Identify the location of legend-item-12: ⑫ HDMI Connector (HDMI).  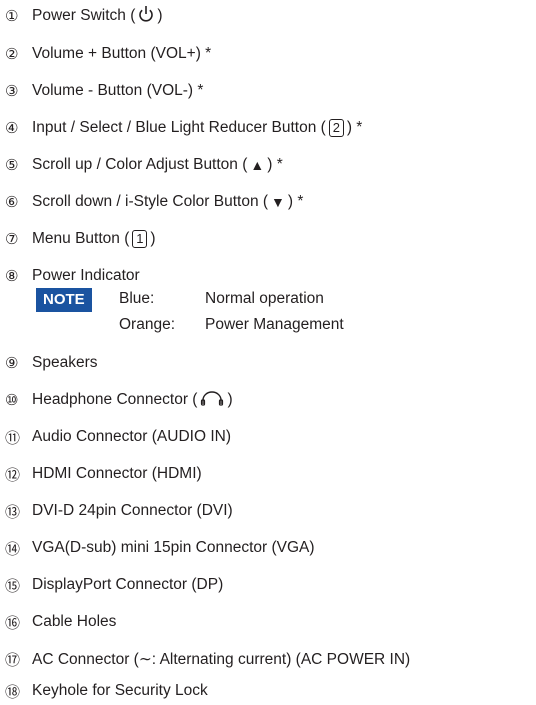
(103, 474).